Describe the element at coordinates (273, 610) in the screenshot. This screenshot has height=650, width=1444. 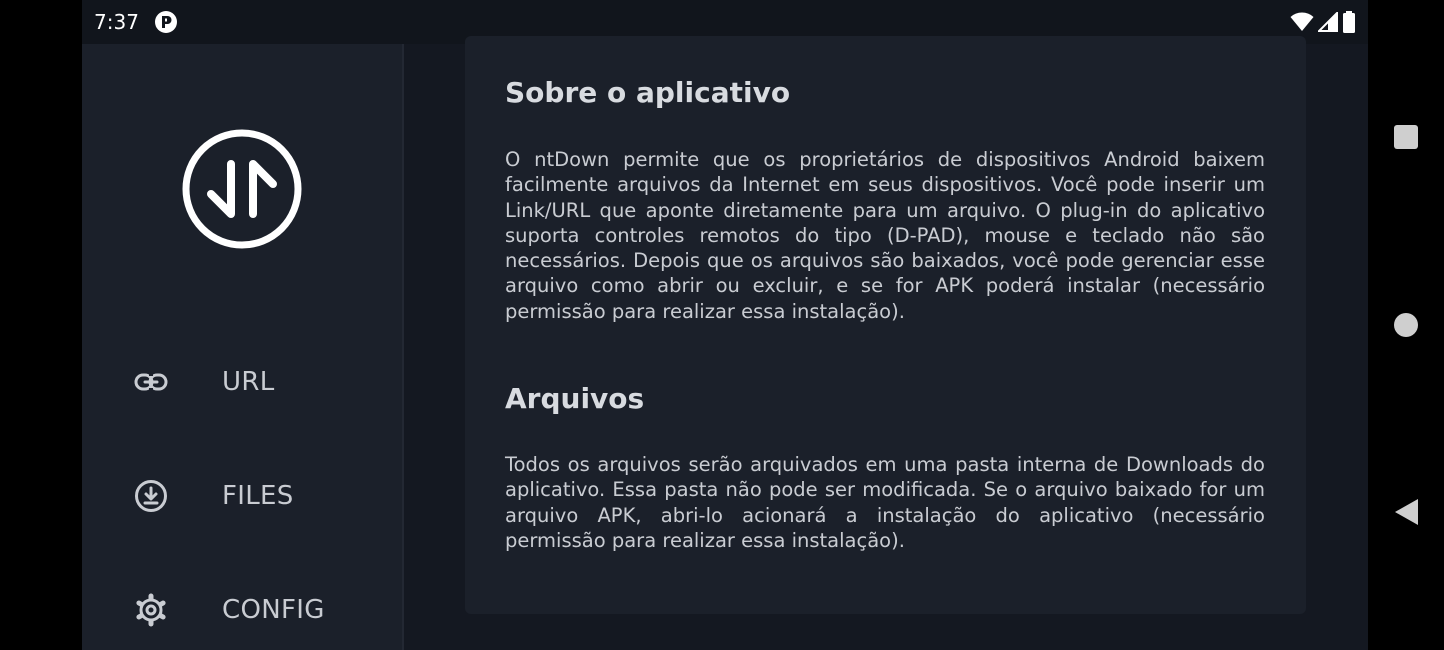
I see `sidebar-item-label: CONFIG` at that location.